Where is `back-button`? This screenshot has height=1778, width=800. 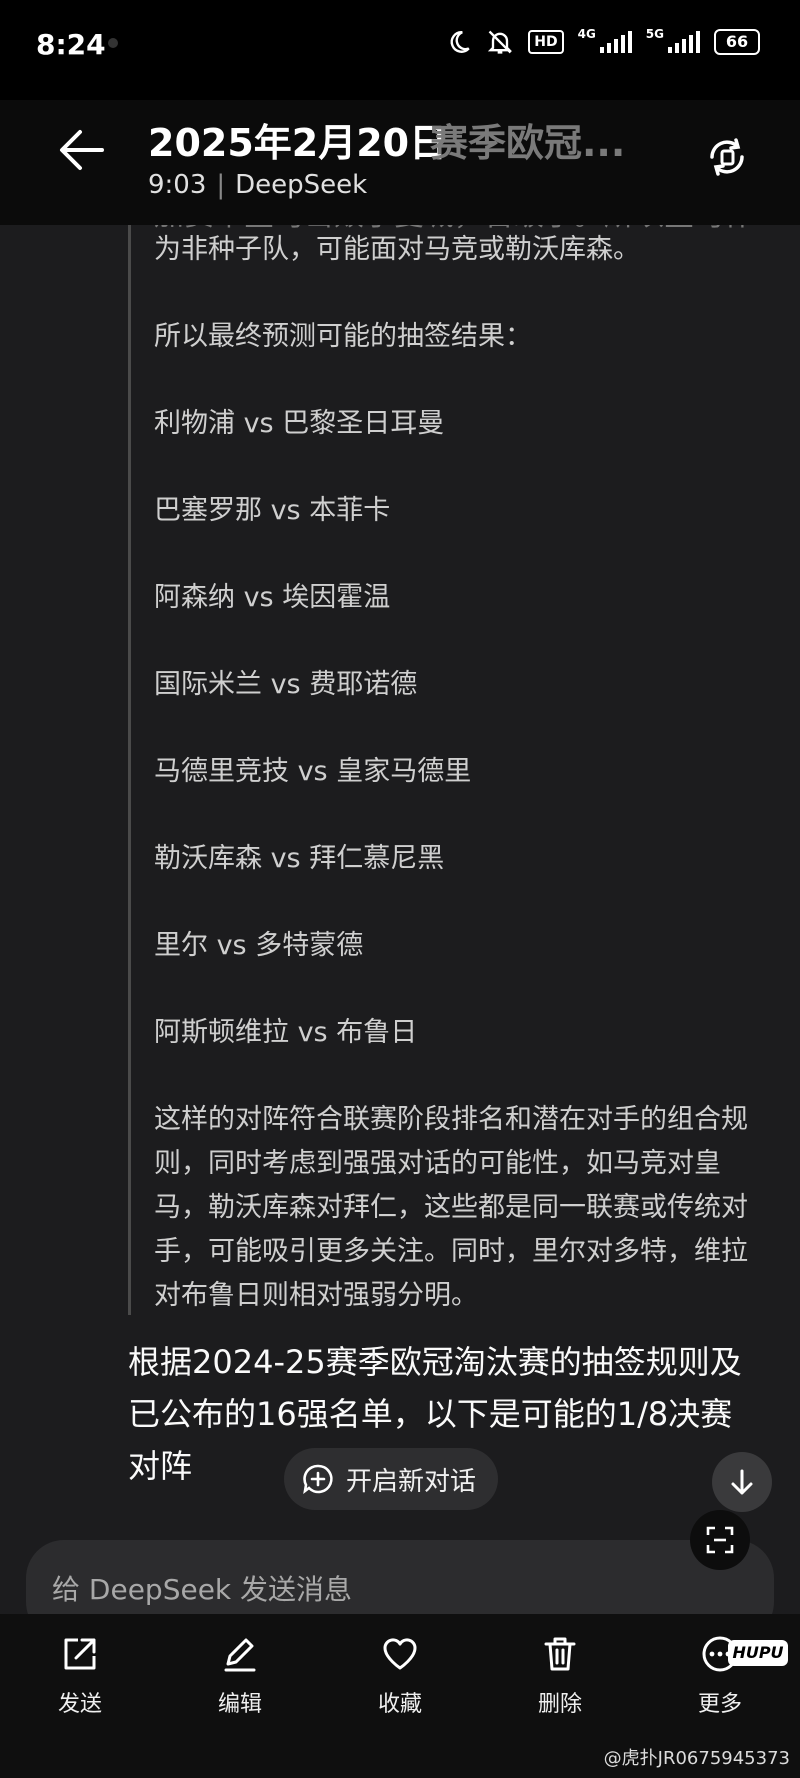 back-button is located at coordinates (82, 150).